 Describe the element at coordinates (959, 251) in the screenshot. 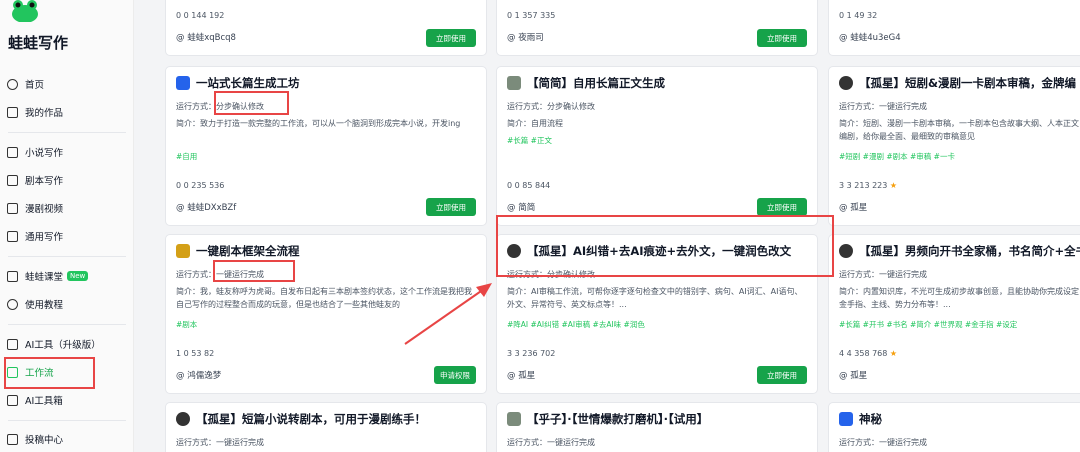

I see `card-title: 【孤星】男频向开书全家桶，书名简介+全书` at that location.